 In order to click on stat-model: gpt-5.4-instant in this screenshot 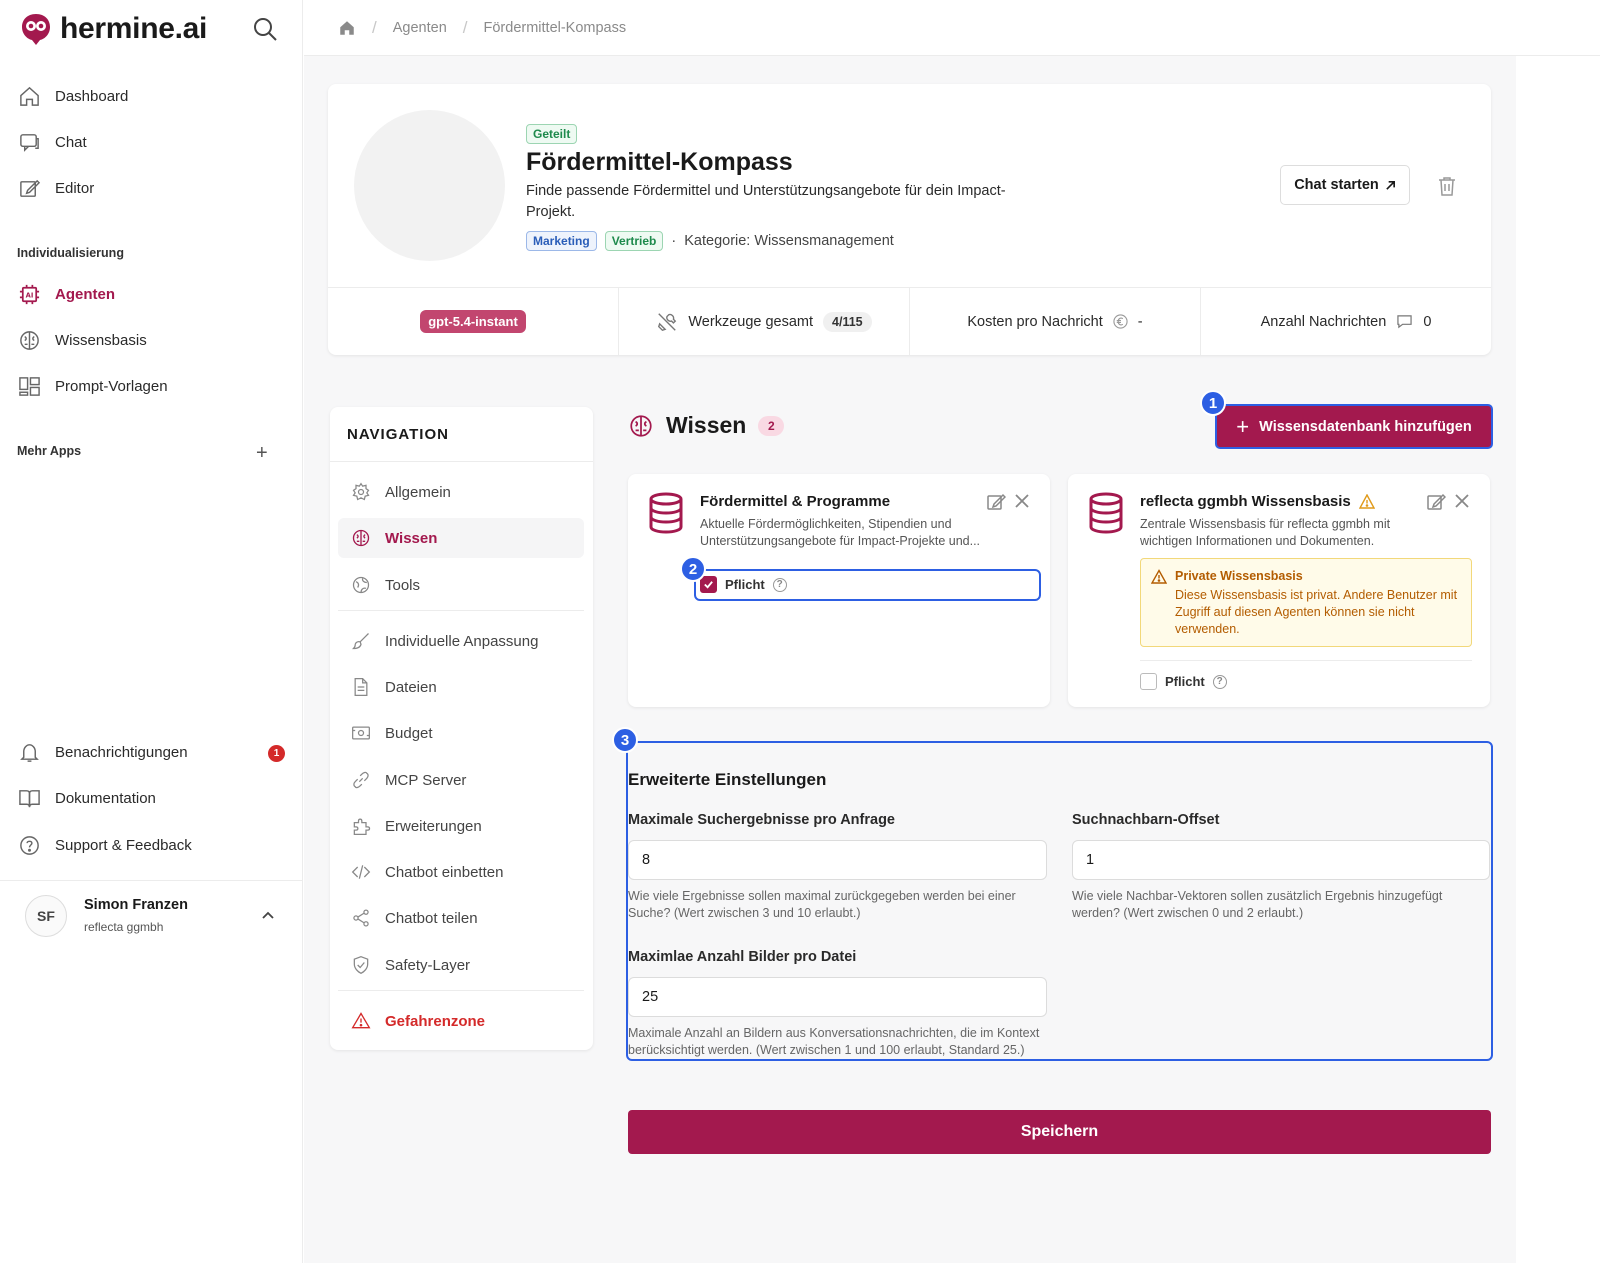, I will do `click(473, 321)`.